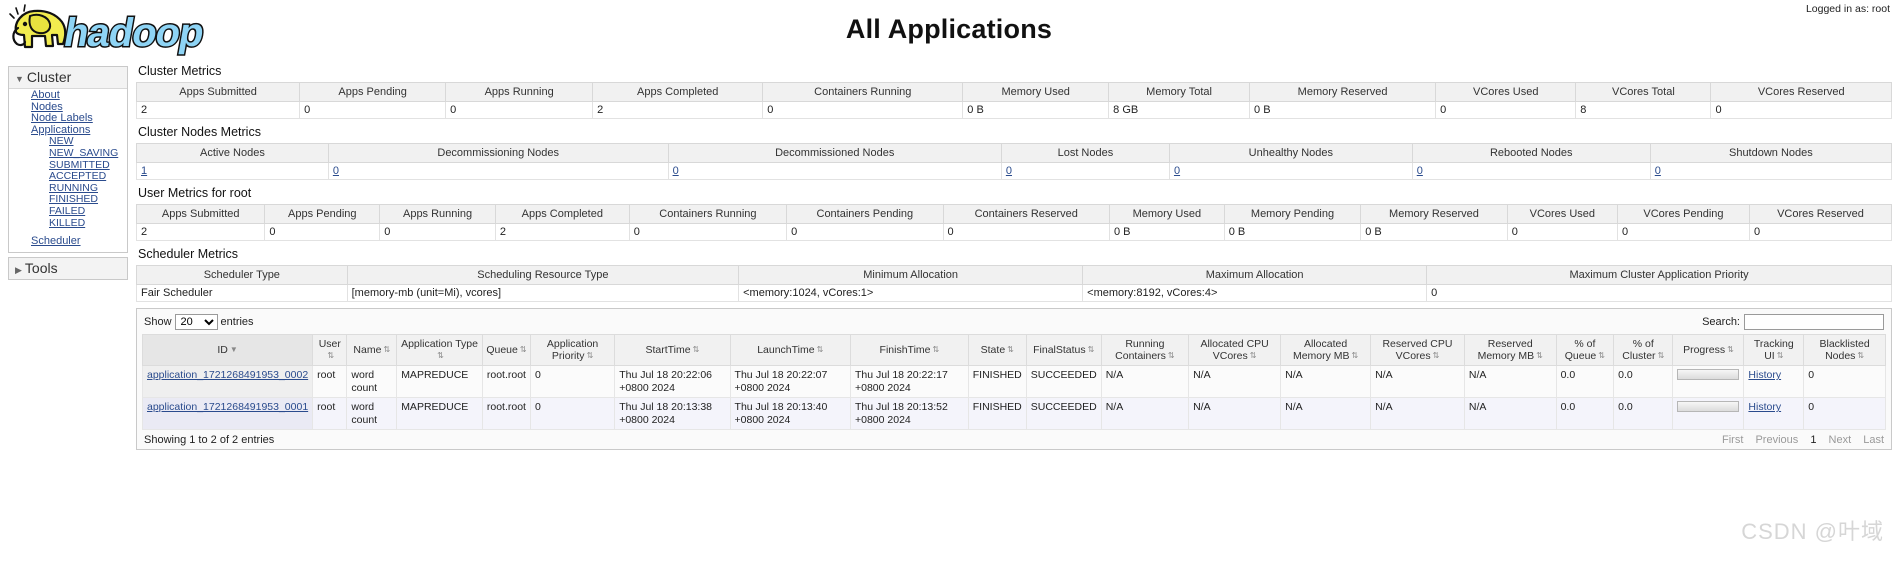 This screenshot has width=1898, height=578. What do you see at coordinates (1771, 171) in the screenshot?
I see `cell-node-metric-6: 0` at bounding box center [1771, 171].